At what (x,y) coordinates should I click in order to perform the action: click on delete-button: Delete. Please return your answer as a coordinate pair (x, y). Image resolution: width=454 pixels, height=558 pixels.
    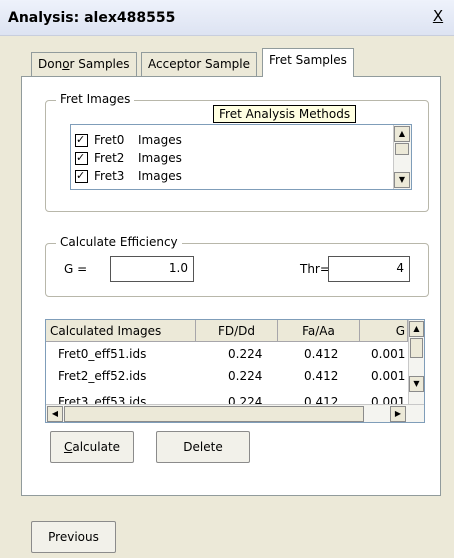
    Looking at the image, I should click on (203, 447).